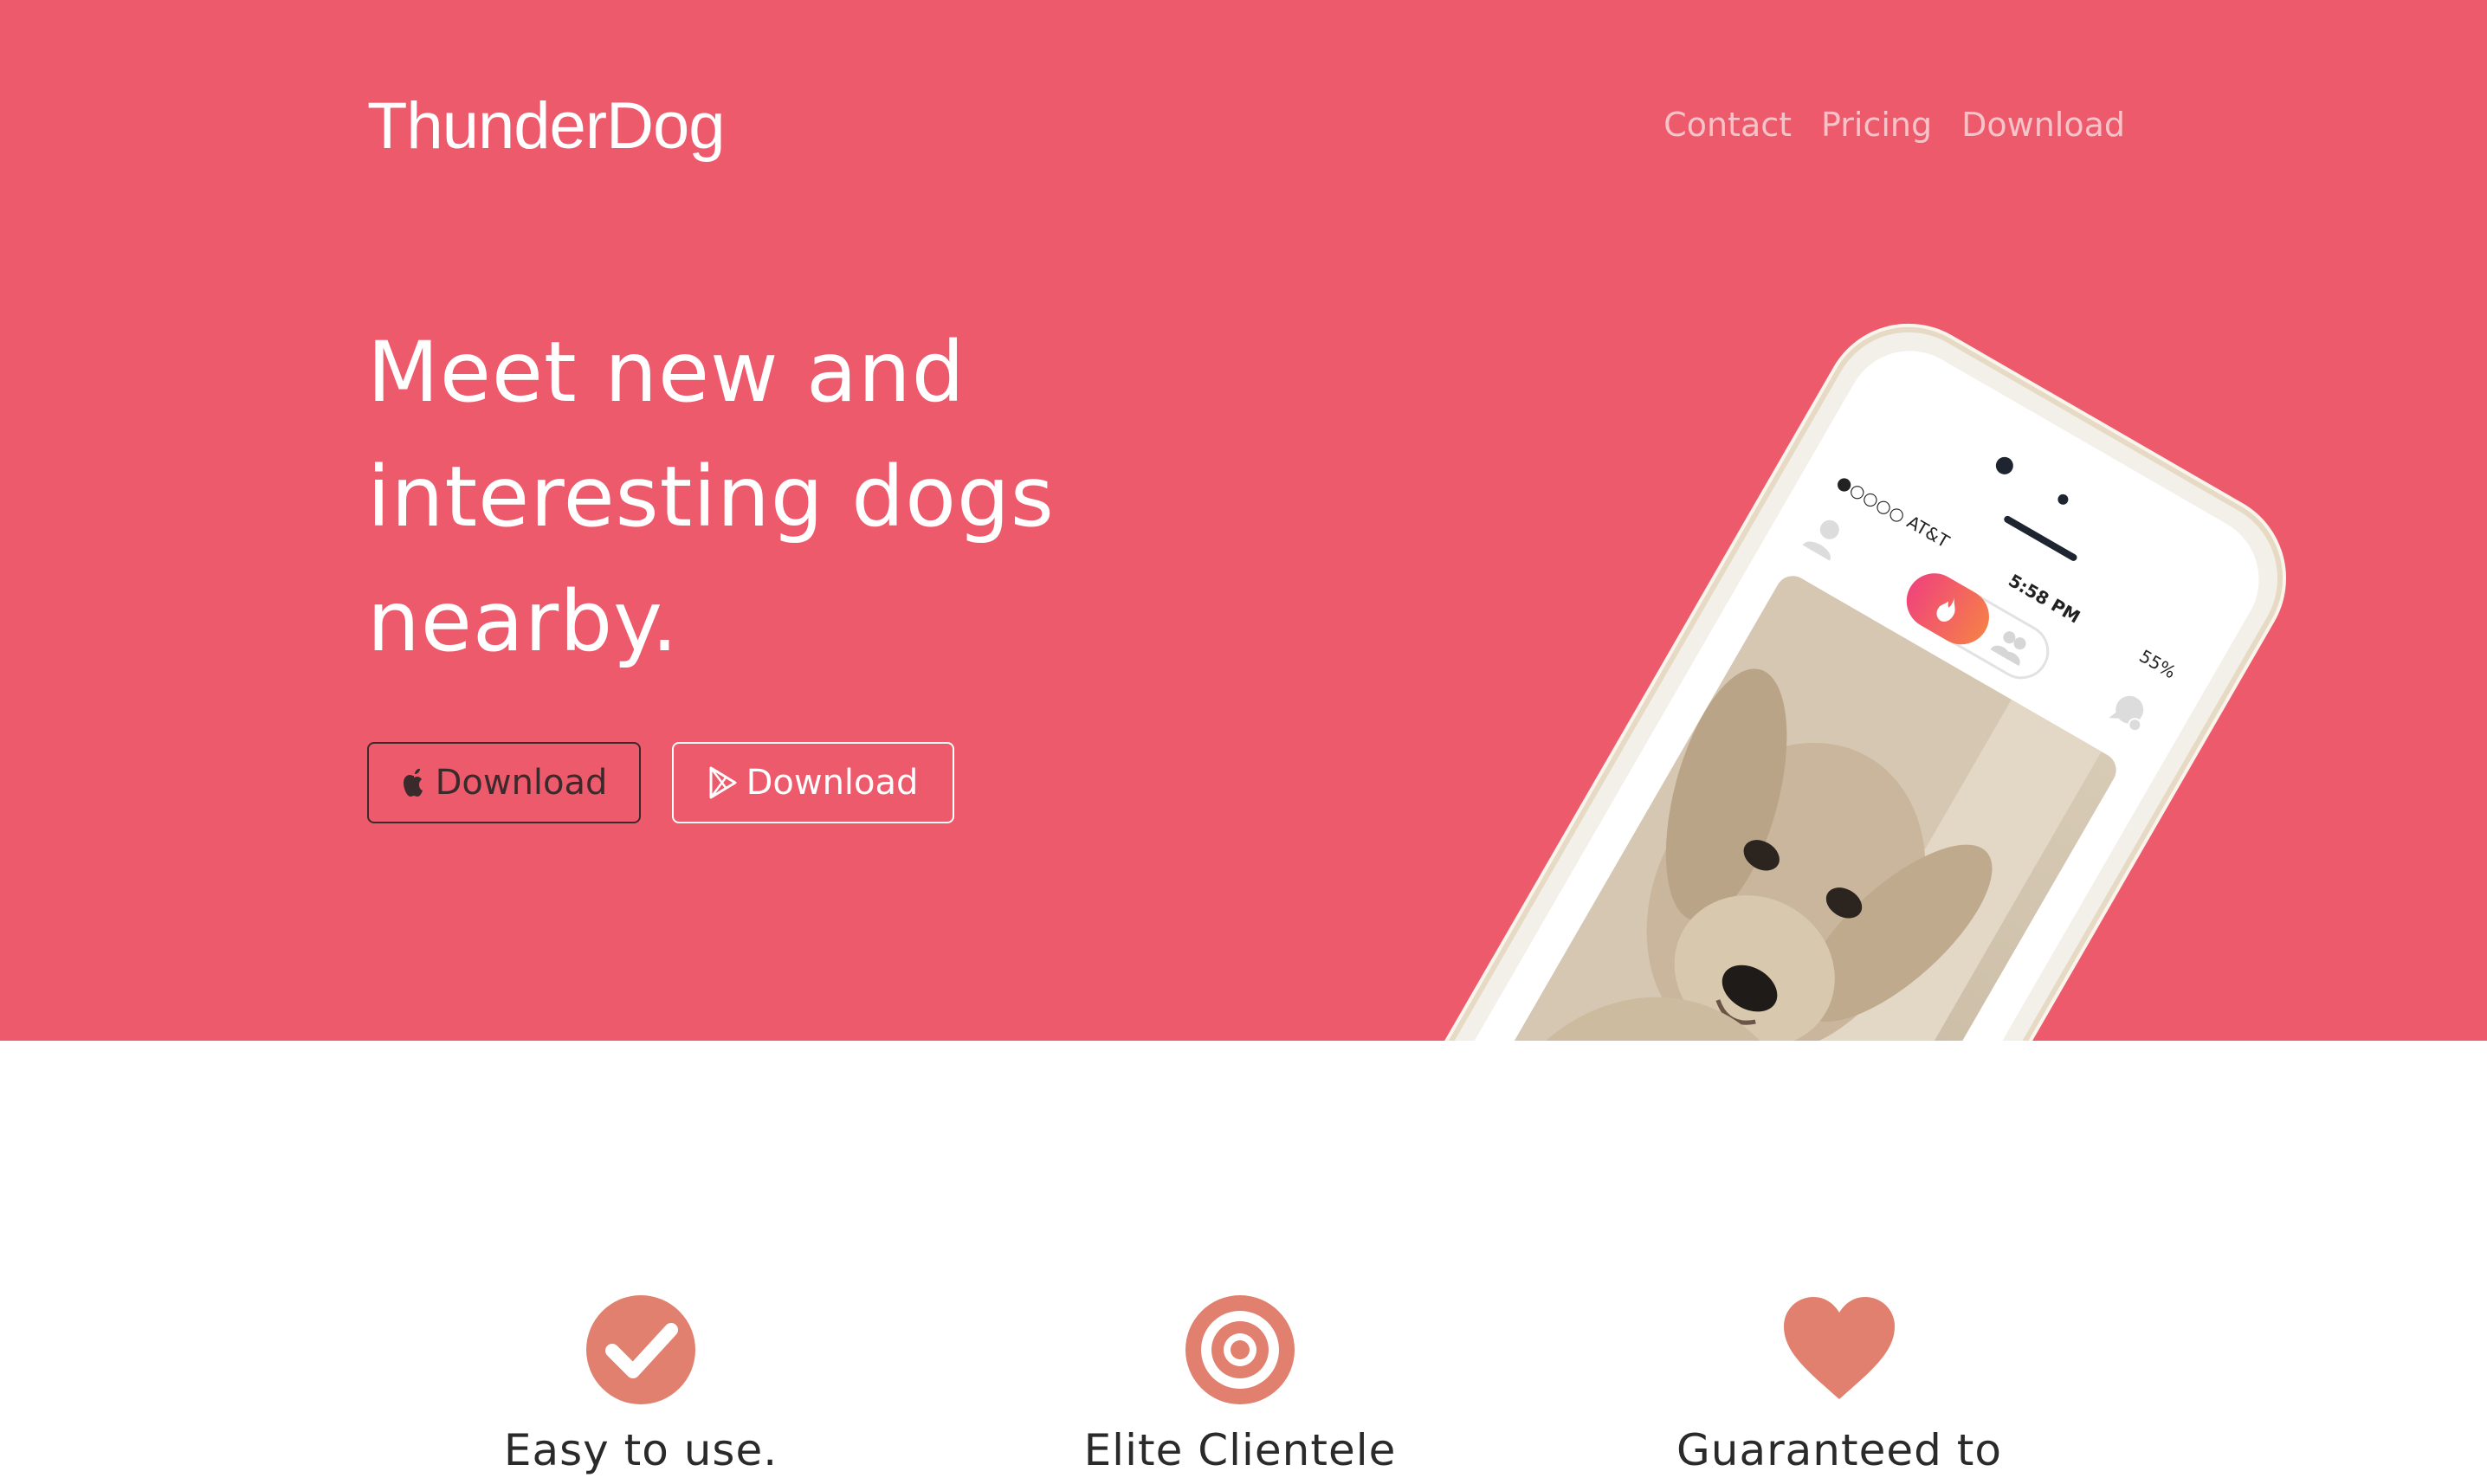 The width and height of the screenshot is (2487, 1484). Describe the element at coordinates (723, 782) in the screenshot. I see `google-play-icon` at that location.